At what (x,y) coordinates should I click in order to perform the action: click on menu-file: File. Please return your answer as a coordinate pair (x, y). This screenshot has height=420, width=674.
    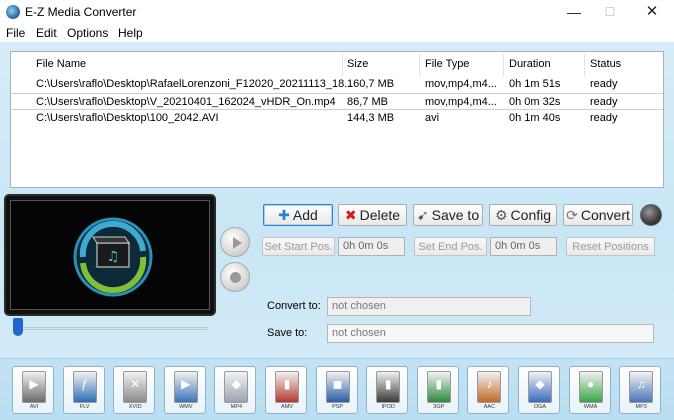
    Looking at the image, I should click on (15, 33).